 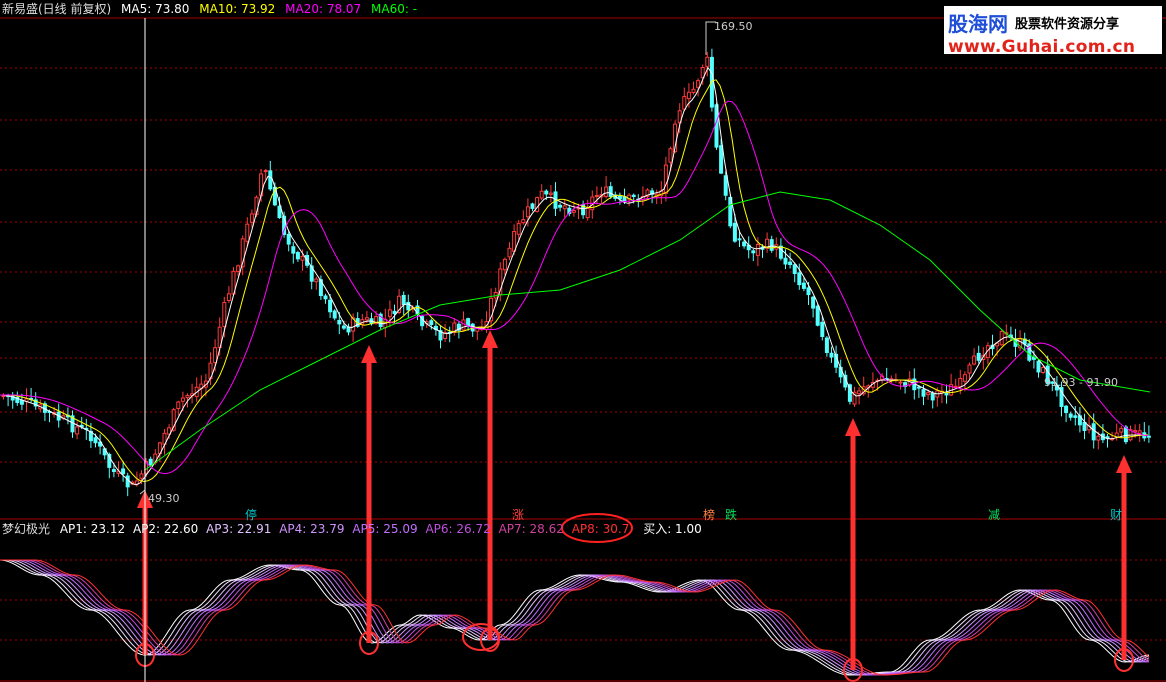 I want to click on event-tag: 跌, so click(x=731, y=515).